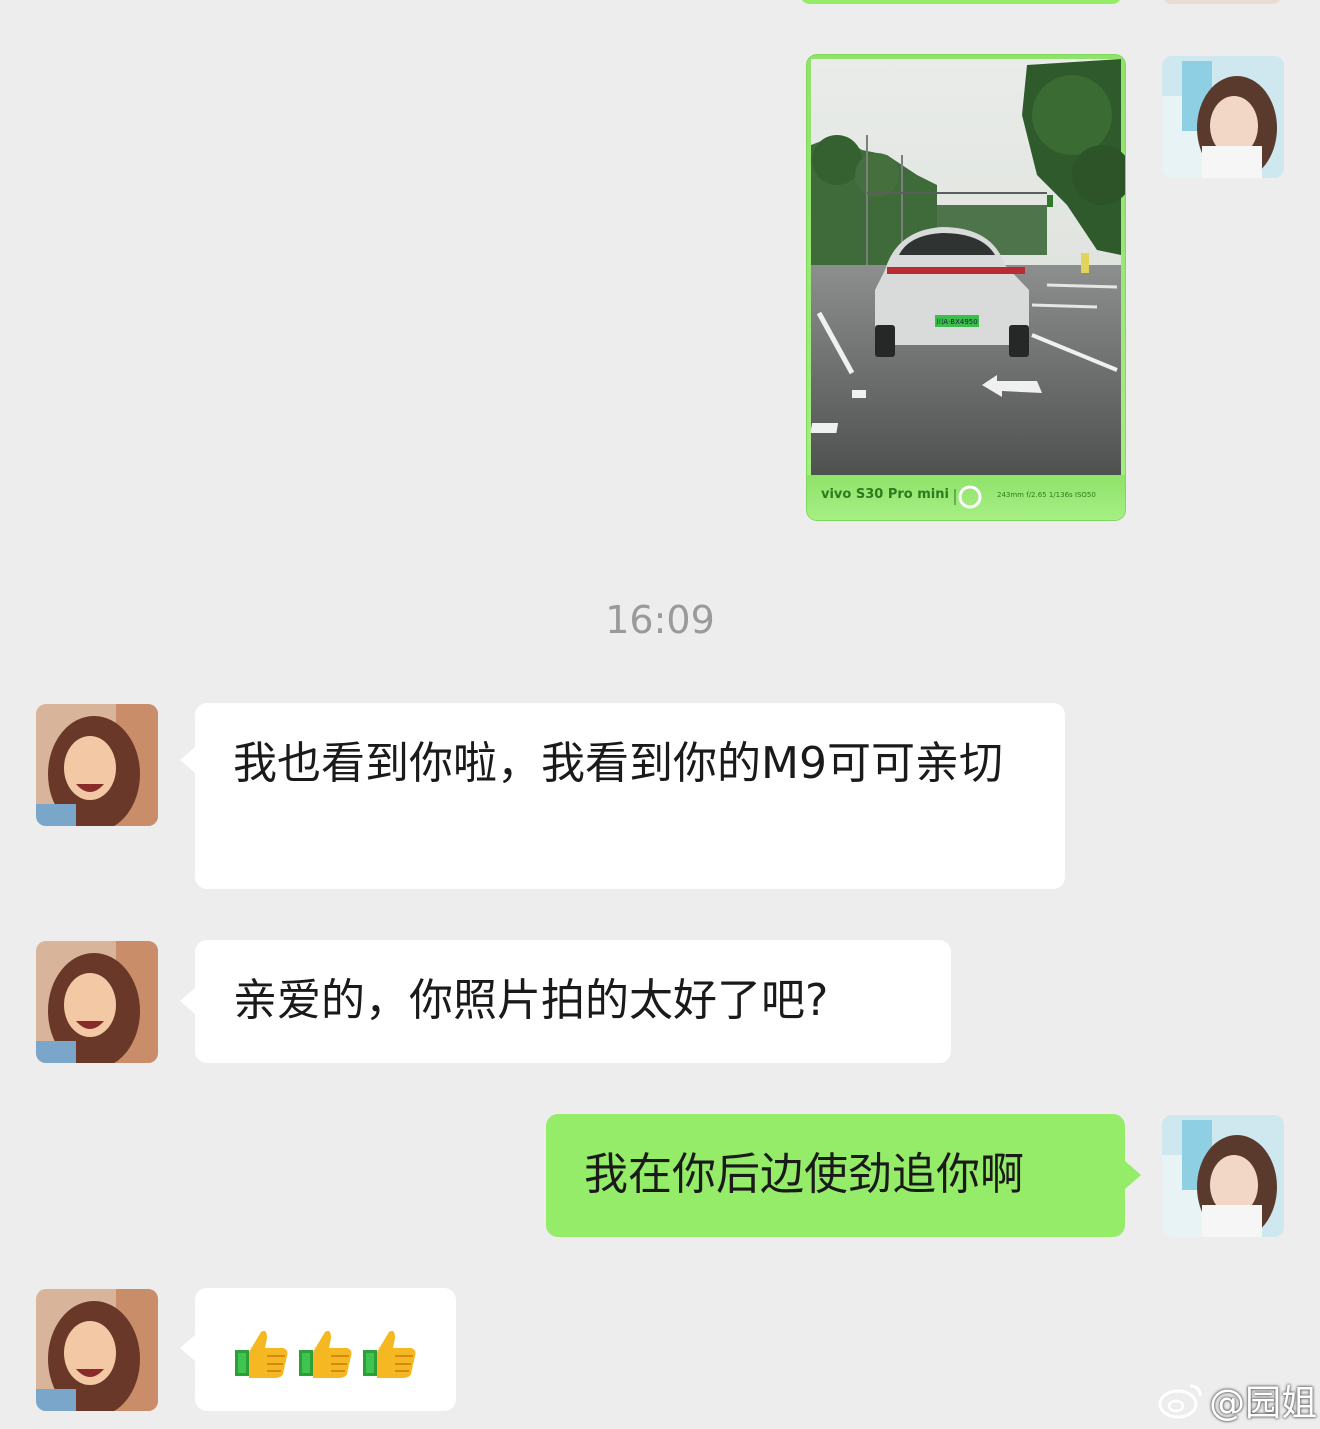 The height and width of the screenshot is (1429, 1320). I want to click on message-text: 我也看到你啦，我看到你的M9可可亲切, so click(618, 763).